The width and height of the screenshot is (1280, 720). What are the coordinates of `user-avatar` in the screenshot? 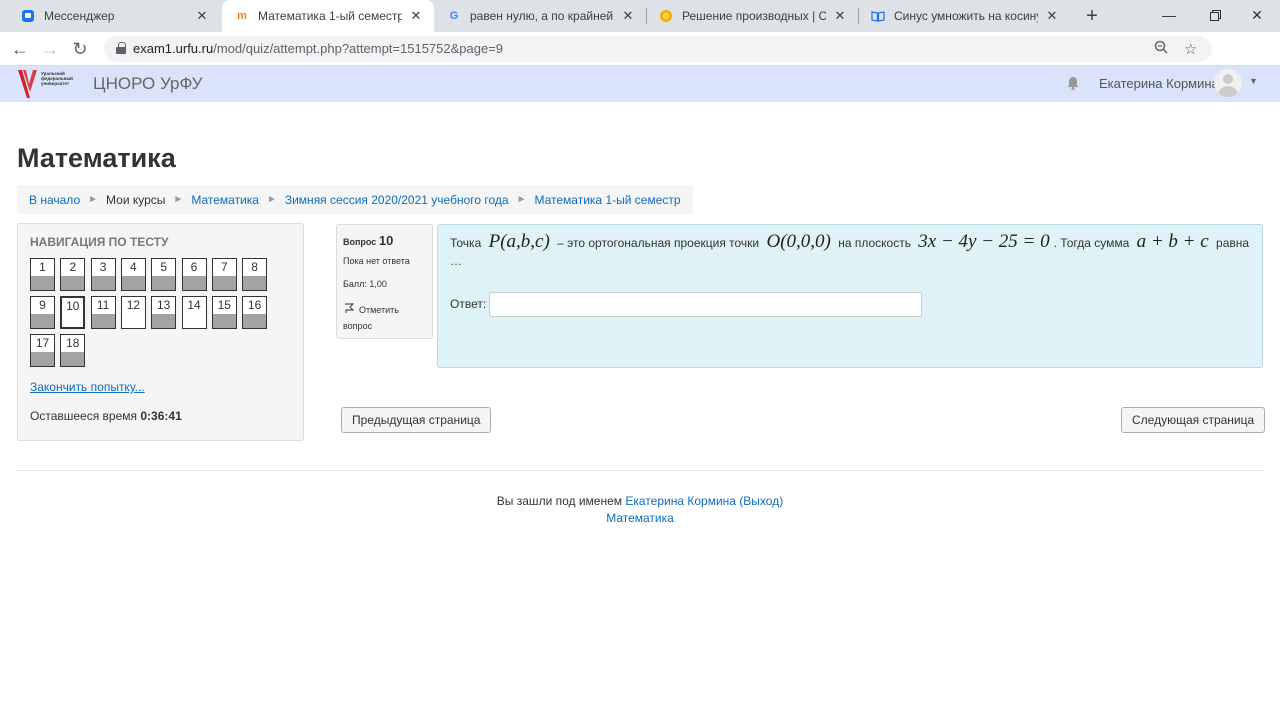 It's located at (1228, 83).